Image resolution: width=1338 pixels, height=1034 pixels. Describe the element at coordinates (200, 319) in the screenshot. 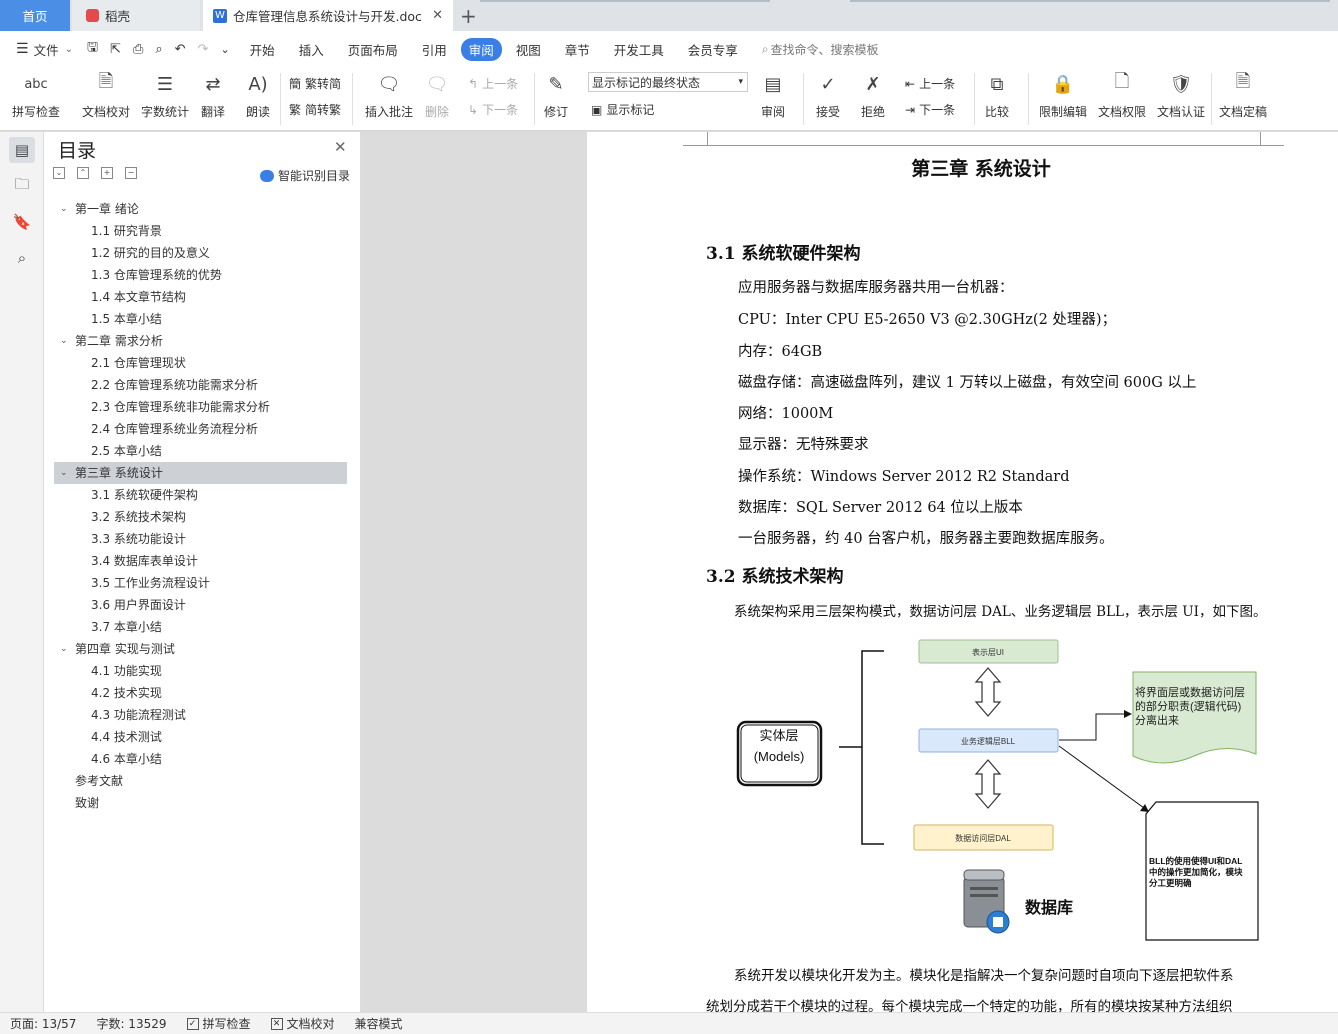

I see `toc-item: 1.5 本章小结` at that location.